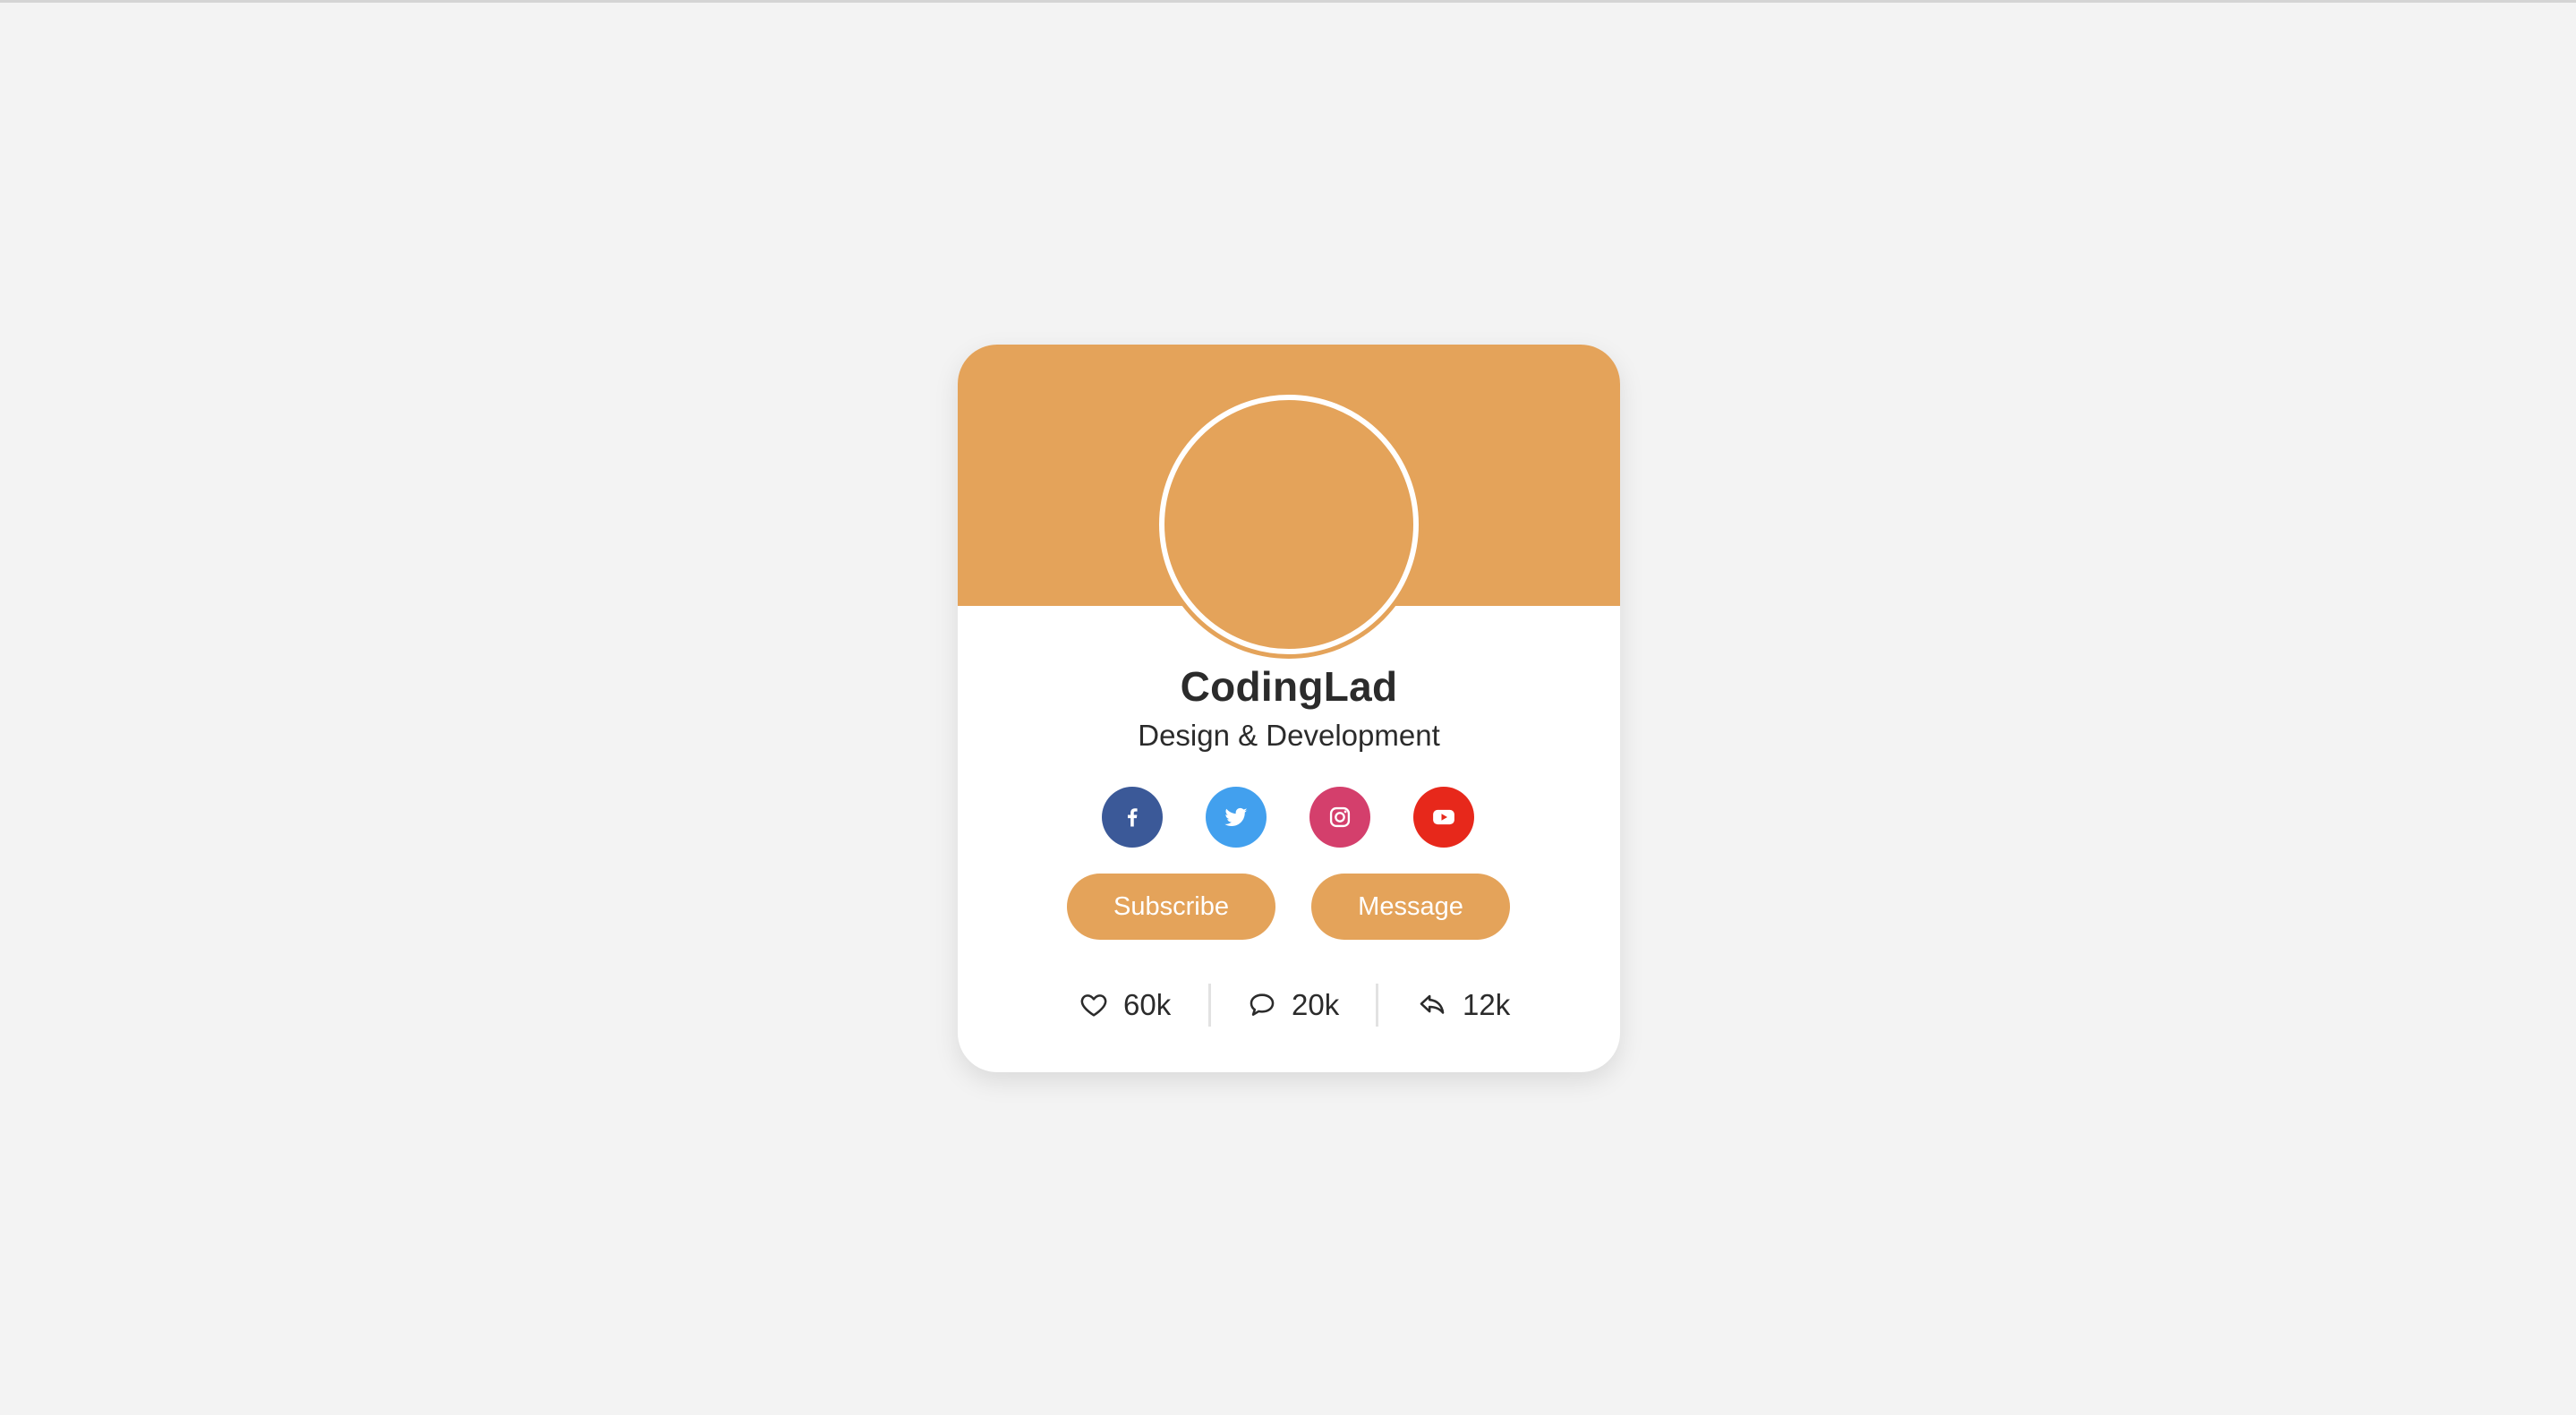  I want to click on message-button: Message, so click(1410, 907).